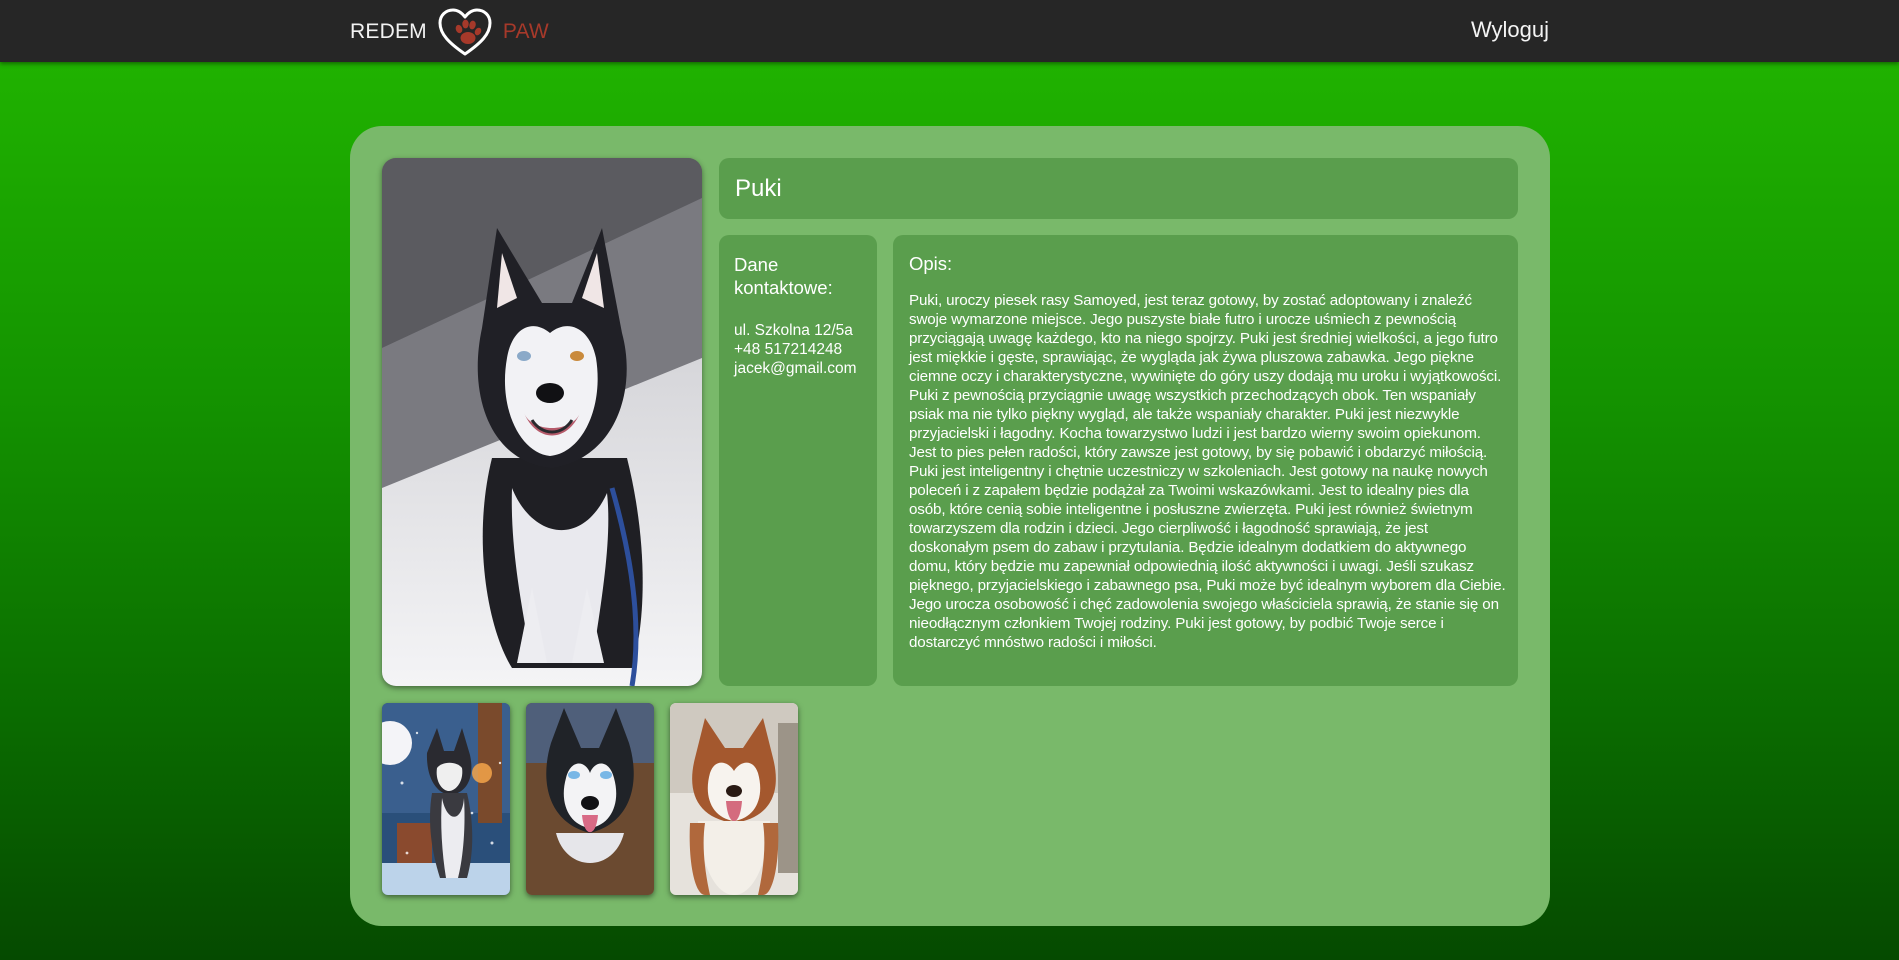 This screenshot has height=960, width=1899. I want to click on husky-winter-photo, so click(446, 799).